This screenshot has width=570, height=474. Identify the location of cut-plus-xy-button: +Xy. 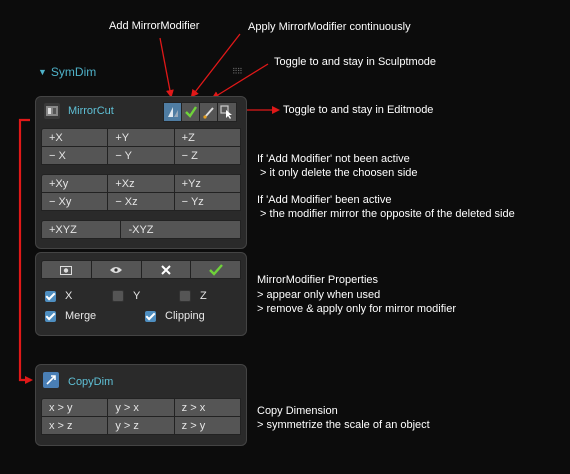
(75, 183).